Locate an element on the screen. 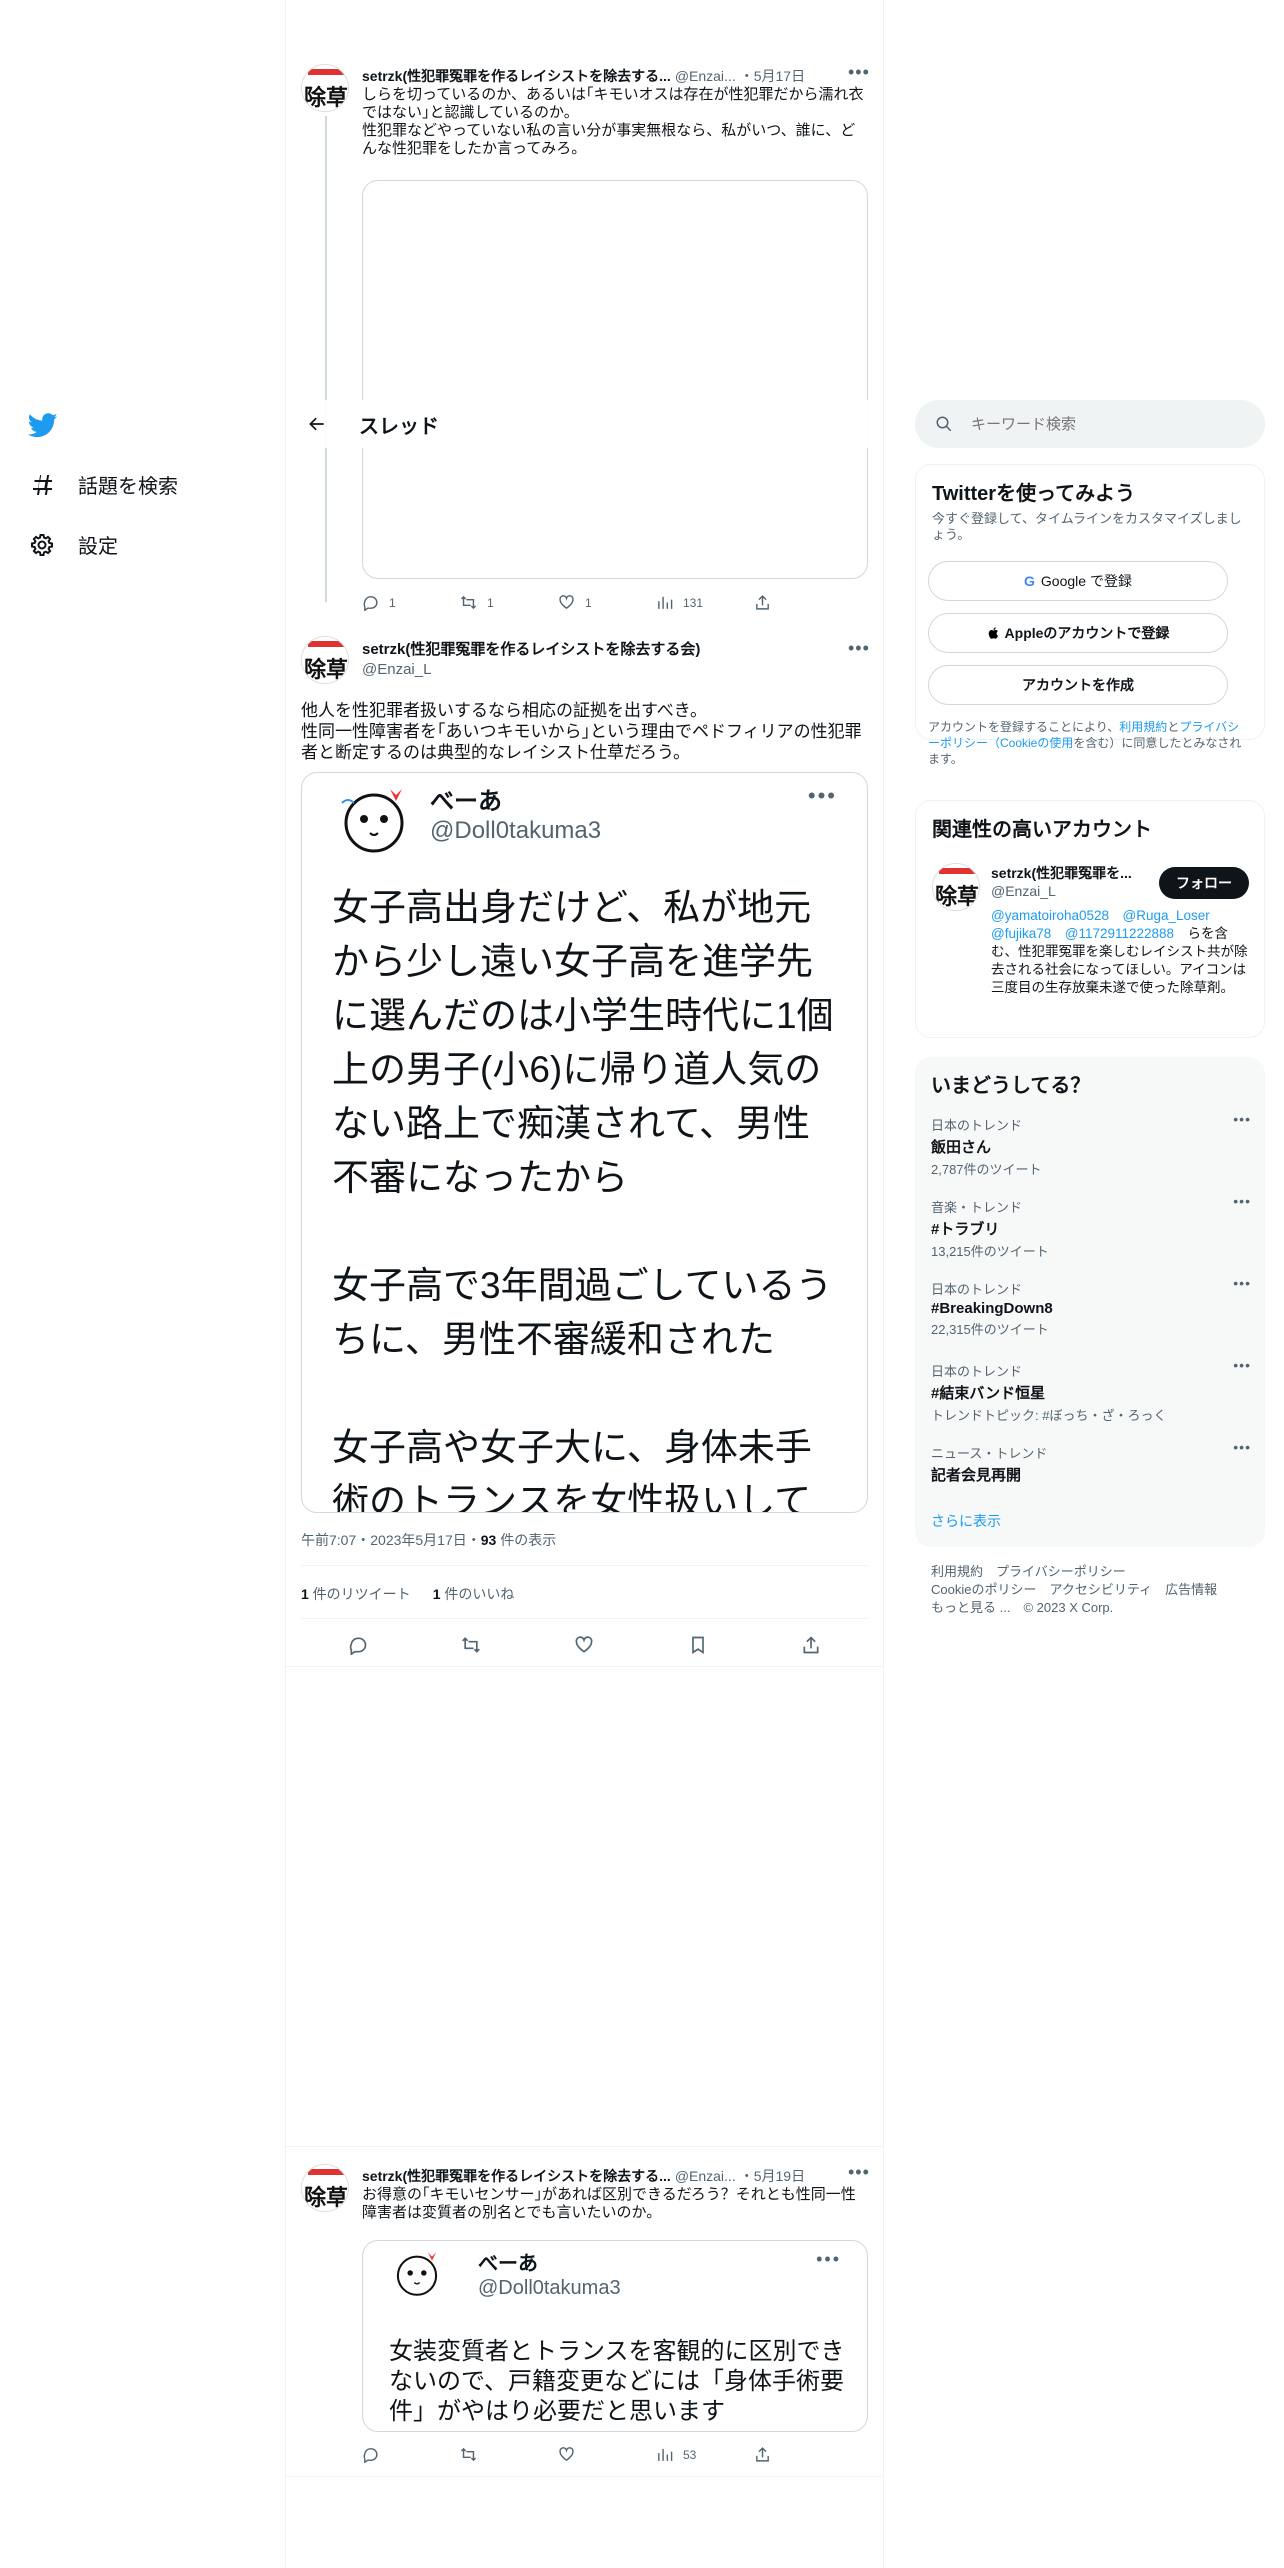 This screenshot has height=2568, width=1284. footer-ads-link: 広告情報 is located at coordinates (1191, 1589).